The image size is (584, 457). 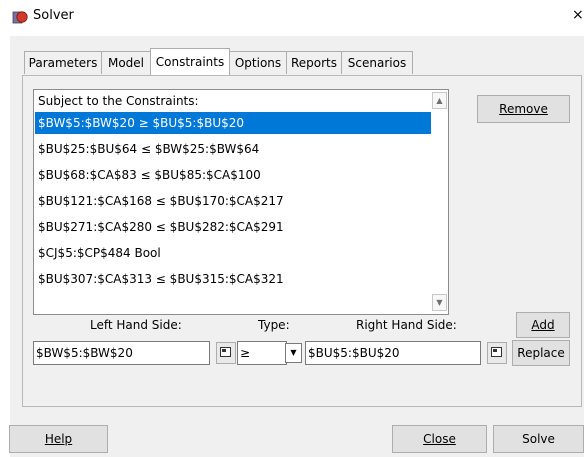 What do you see at coordinates (541, 353) in the screenshot?
I see `replace-button: Replace` at bounding box center [541, 353].